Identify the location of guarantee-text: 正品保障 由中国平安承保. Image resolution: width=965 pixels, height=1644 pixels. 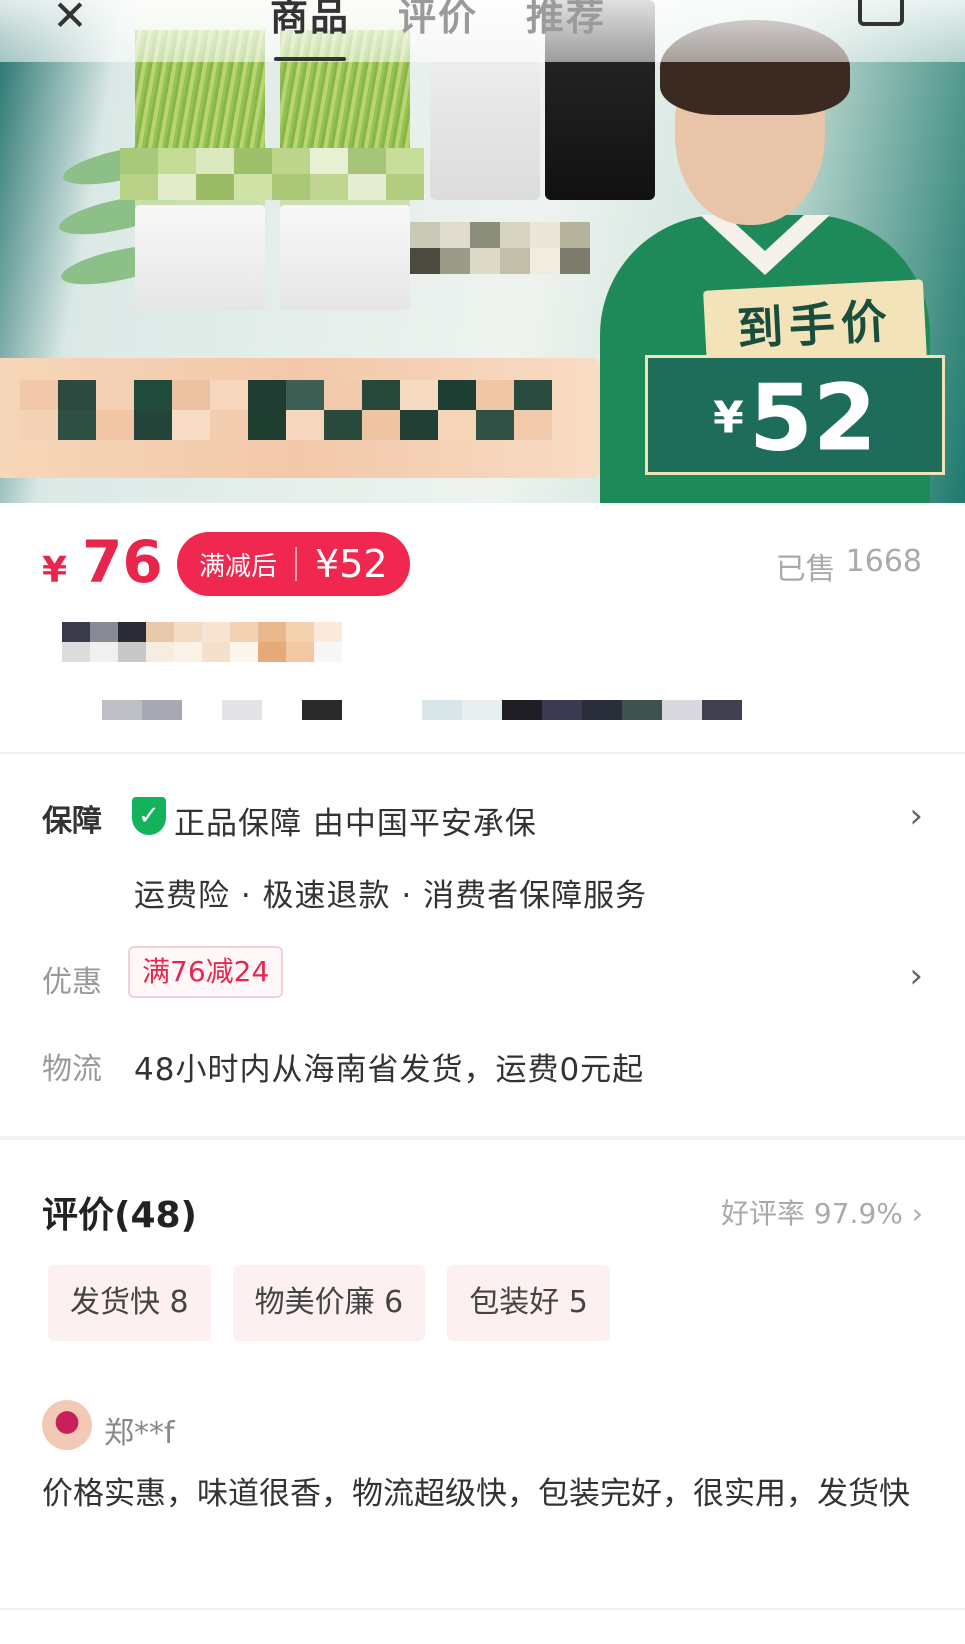
(355, 824).